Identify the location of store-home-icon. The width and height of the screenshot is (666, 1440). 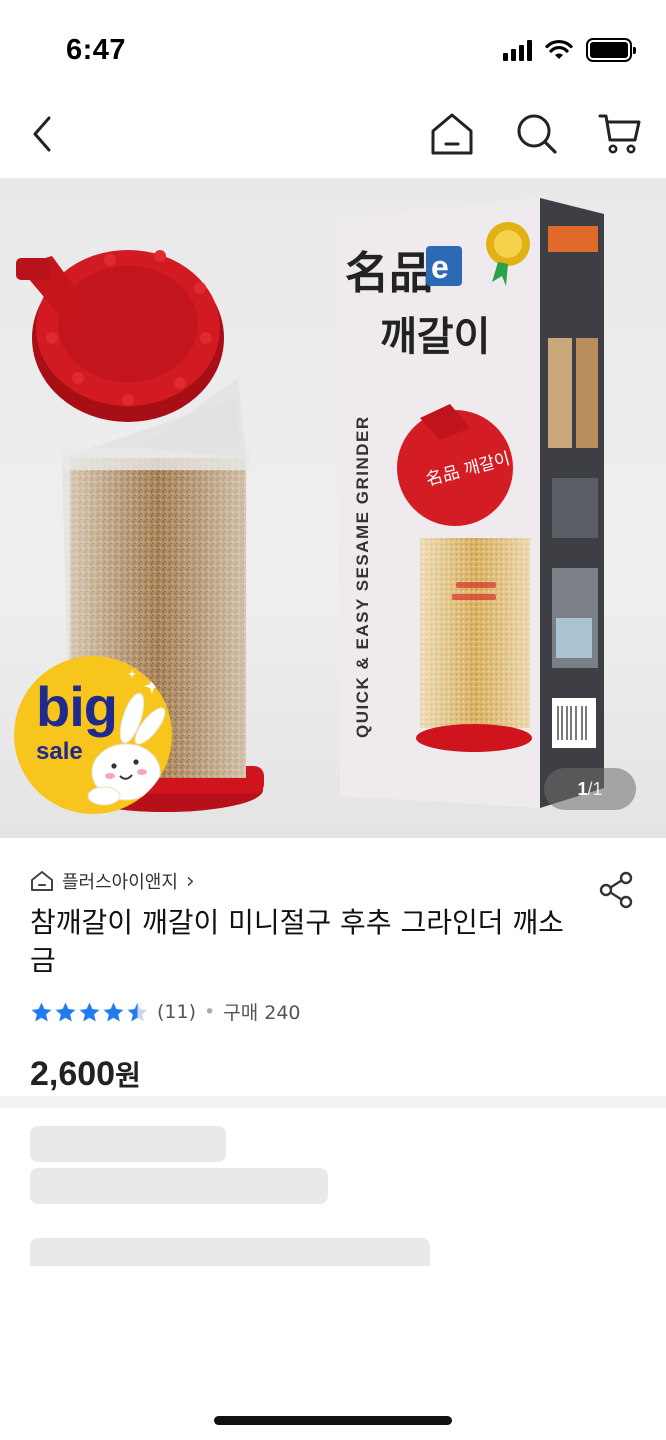
(42, 881).